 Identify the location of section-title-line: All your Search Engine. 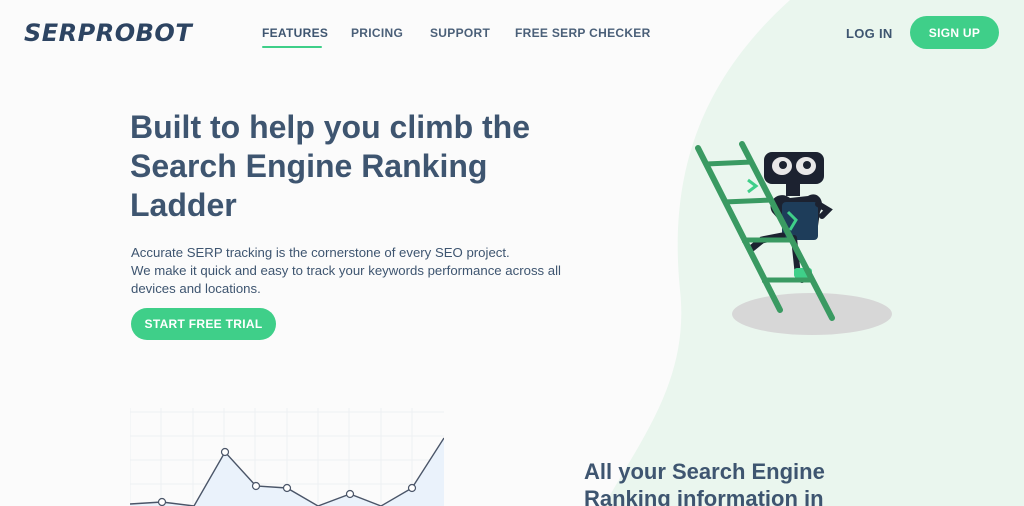
(704, 471).